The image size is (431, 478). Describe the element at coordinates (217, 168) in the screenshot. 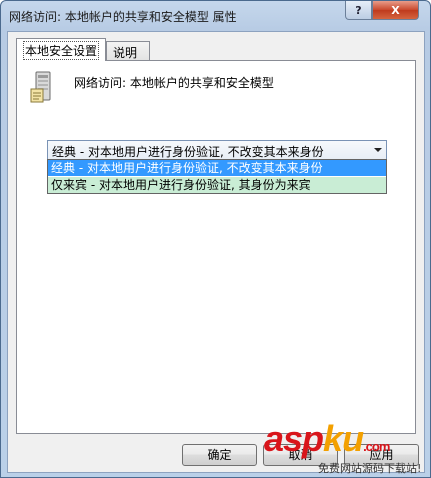

I see `option-classic: 经典 - 对本地用户进行身份验证, 不改变其本来身份` at that location.